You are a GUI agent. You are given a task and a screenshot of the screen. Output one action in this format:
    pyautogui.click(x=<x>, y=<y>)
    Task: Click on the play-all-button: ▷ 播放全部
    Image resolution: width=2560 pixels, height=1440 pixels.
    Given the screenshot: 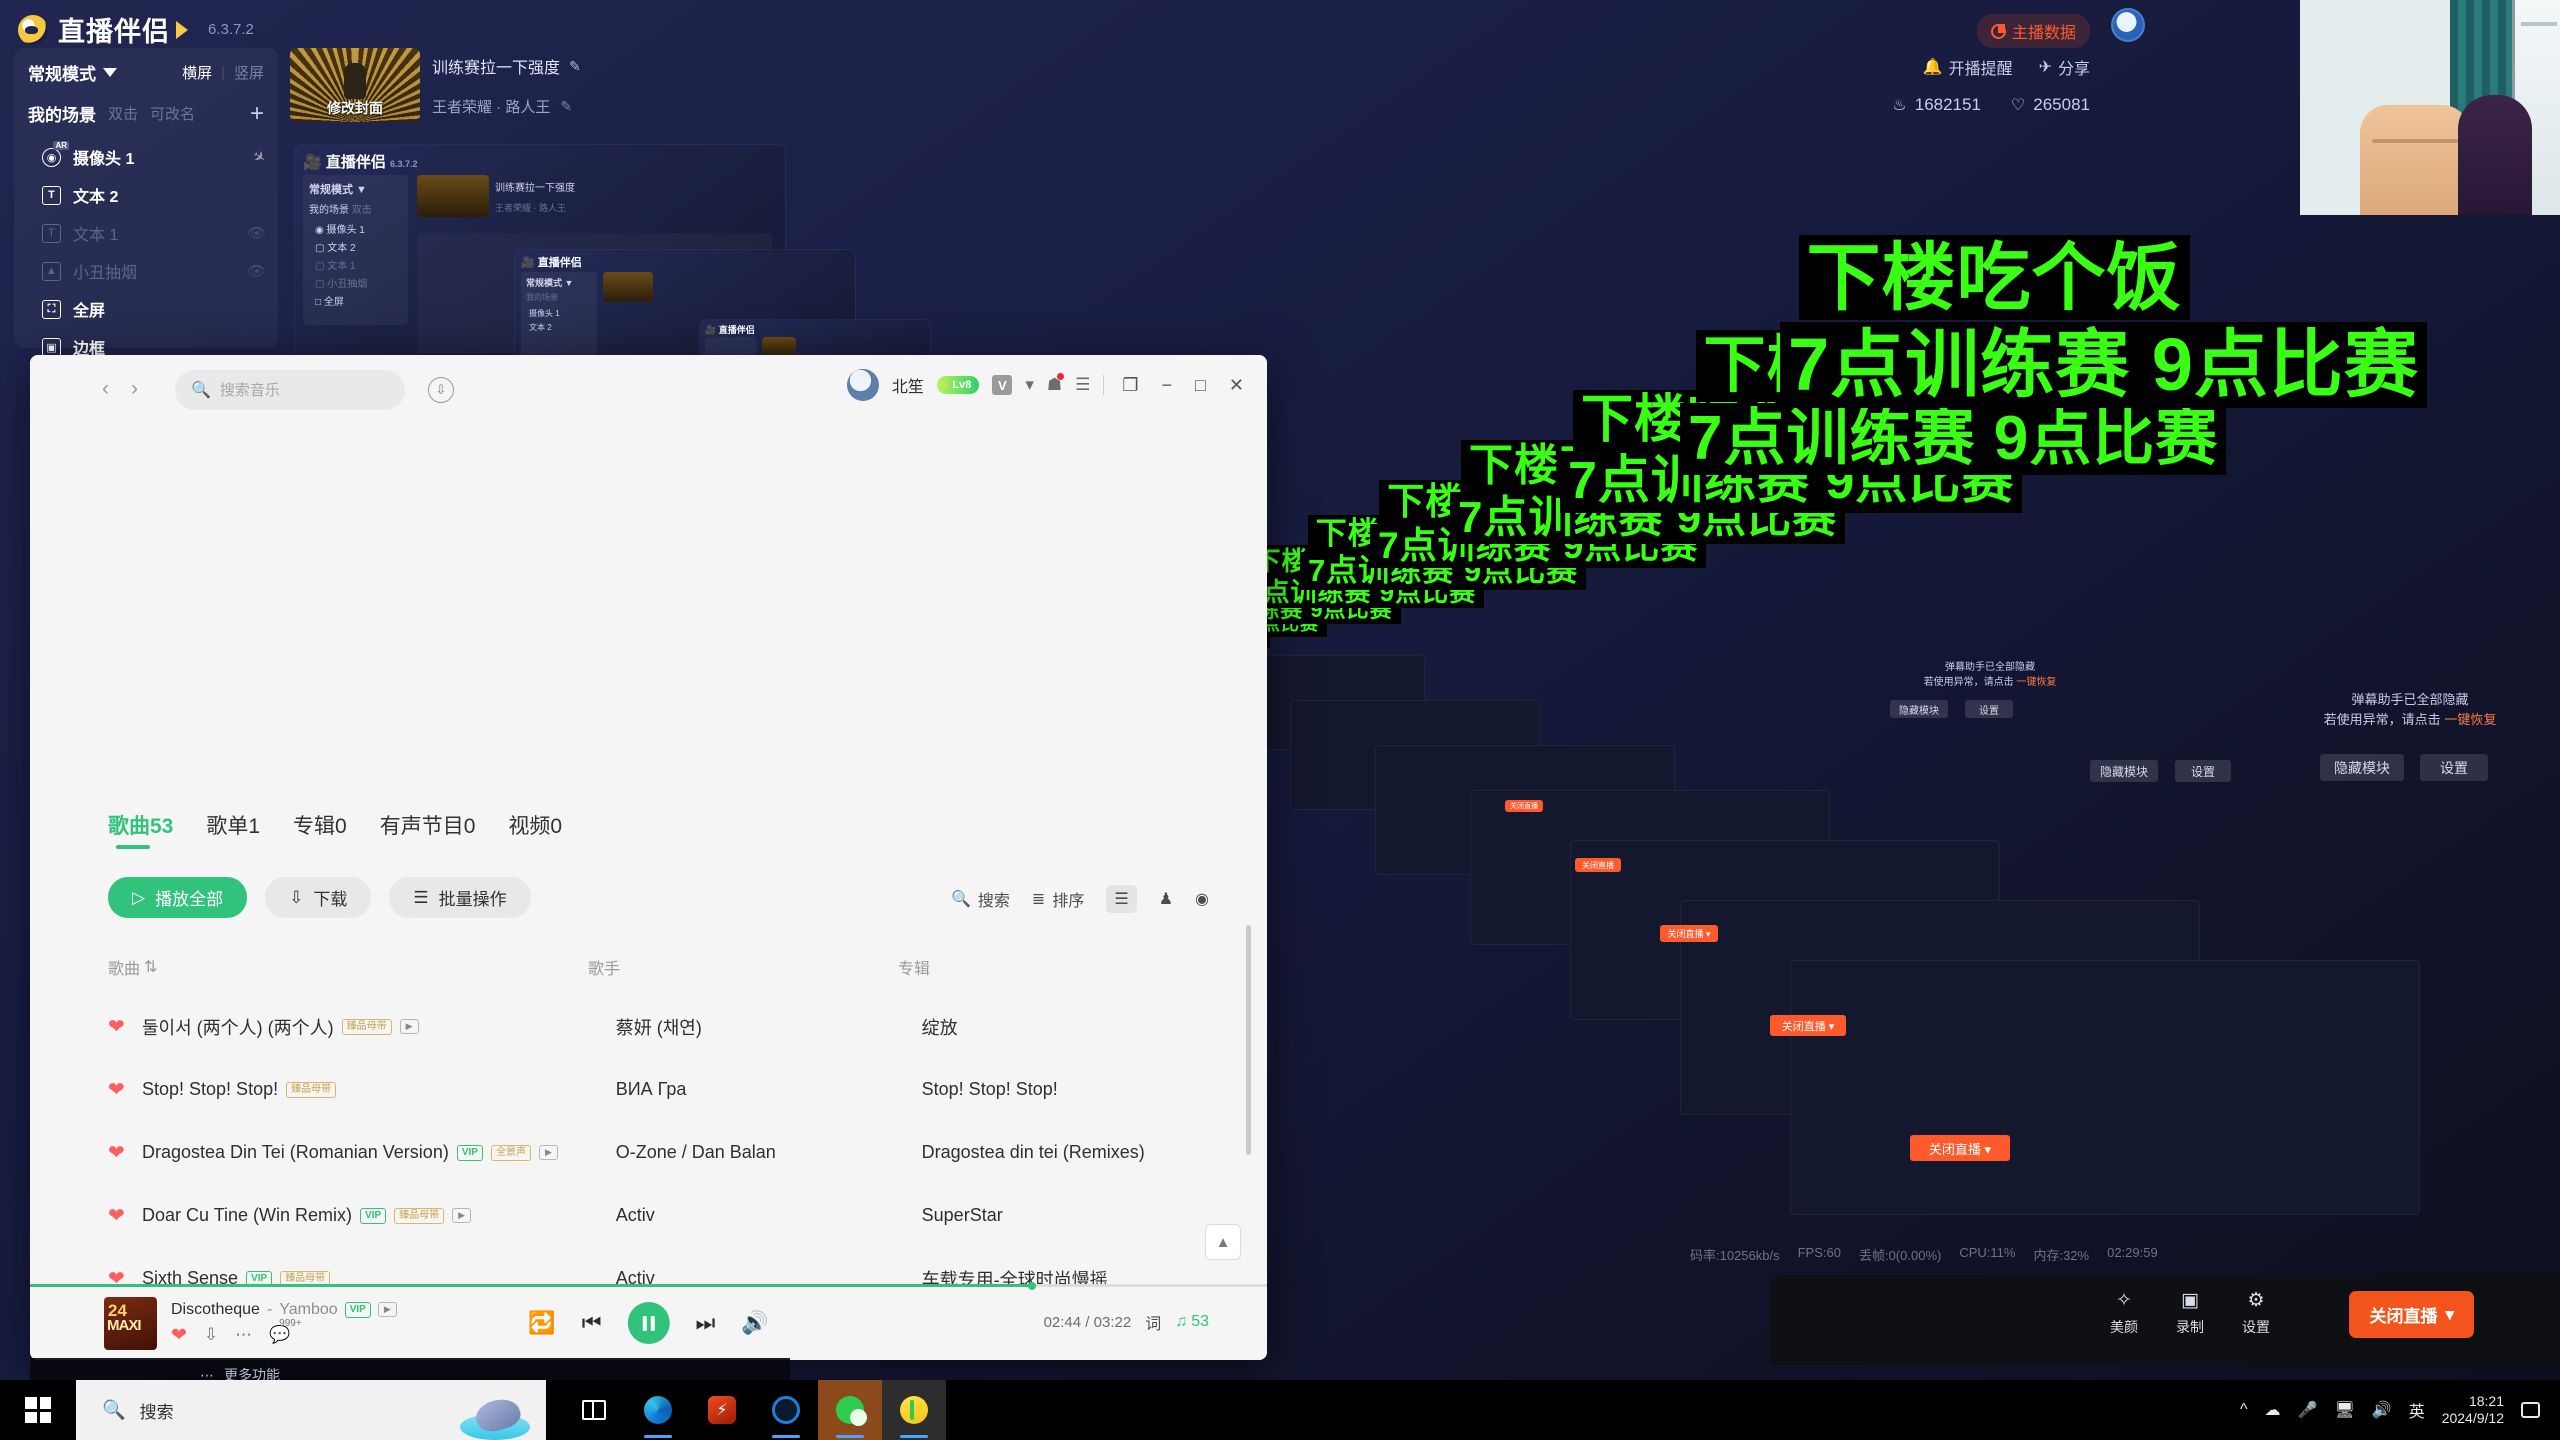 What is the action you would take?
    pyautogui.click(x=178, y=897)
    